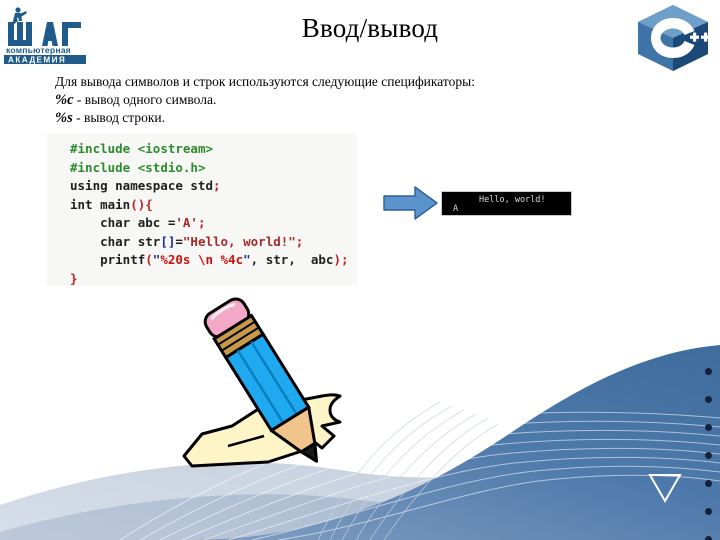  What do you see at coordinates (145, 99) in the screenshot?
I see `spec-c-desc: - вывод одного символа.` at bounding box center [145, 99].